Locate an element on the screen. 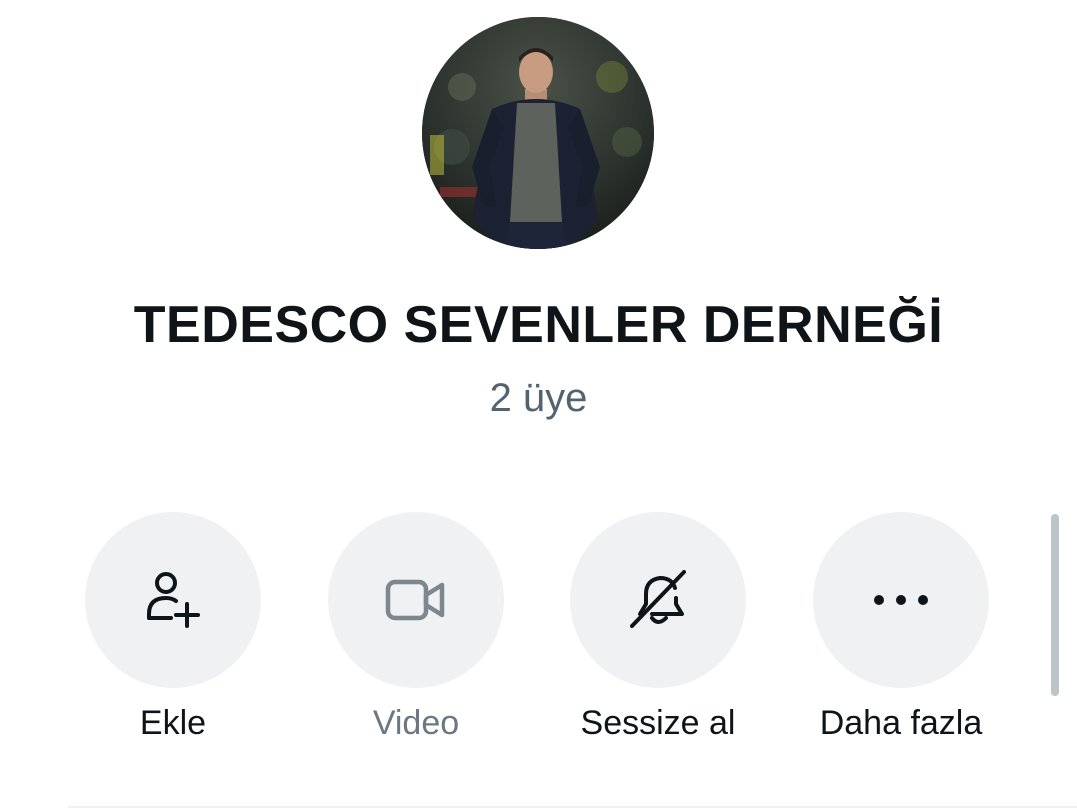 This screenshot has width=1077, height=809. divider is located at coordinates (572, 807).